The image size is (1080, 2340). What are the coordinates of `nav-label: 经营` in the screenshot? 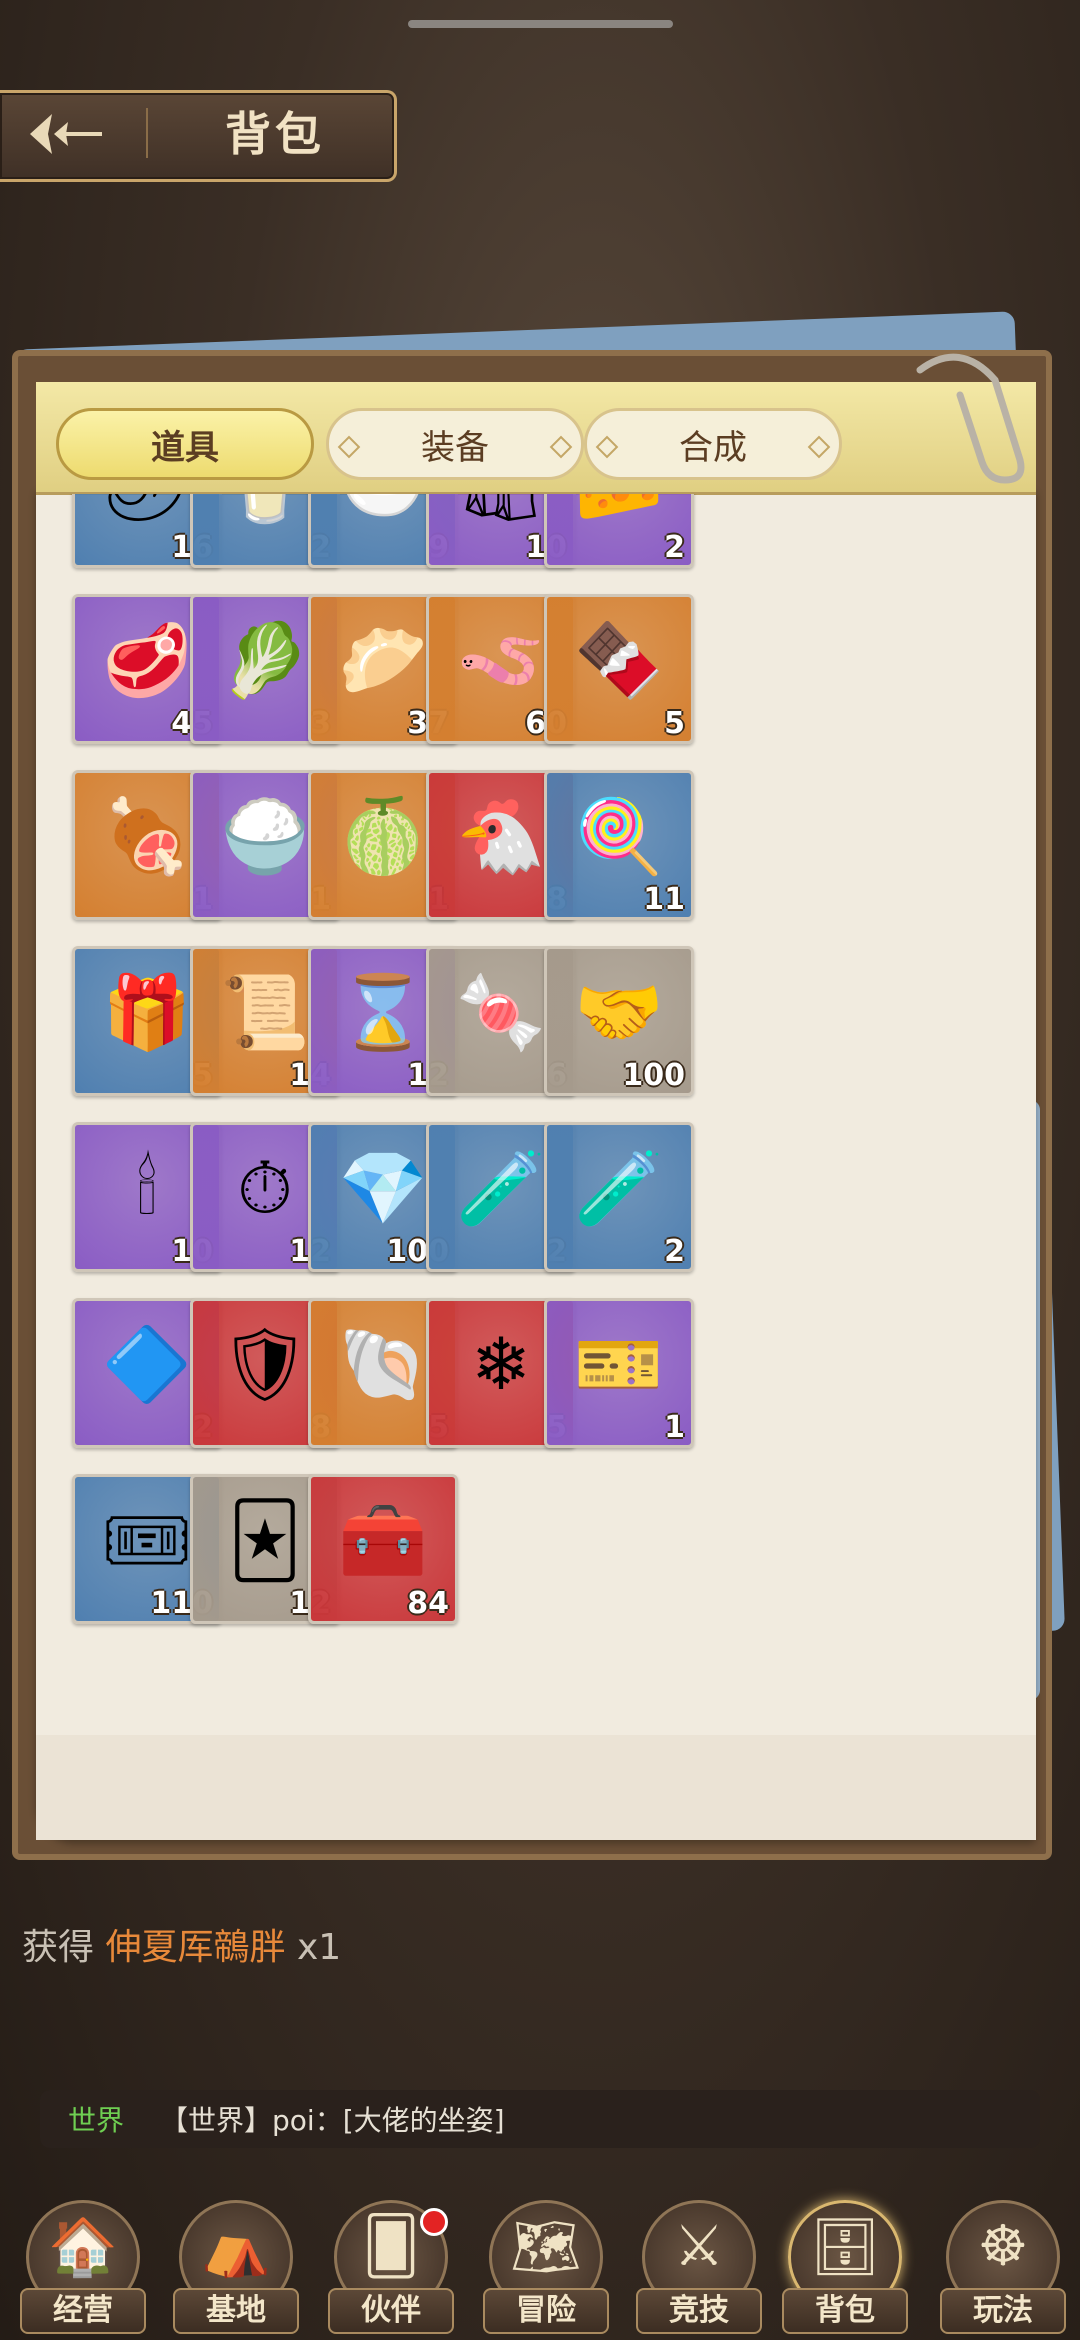 It's located at (83, 2311).